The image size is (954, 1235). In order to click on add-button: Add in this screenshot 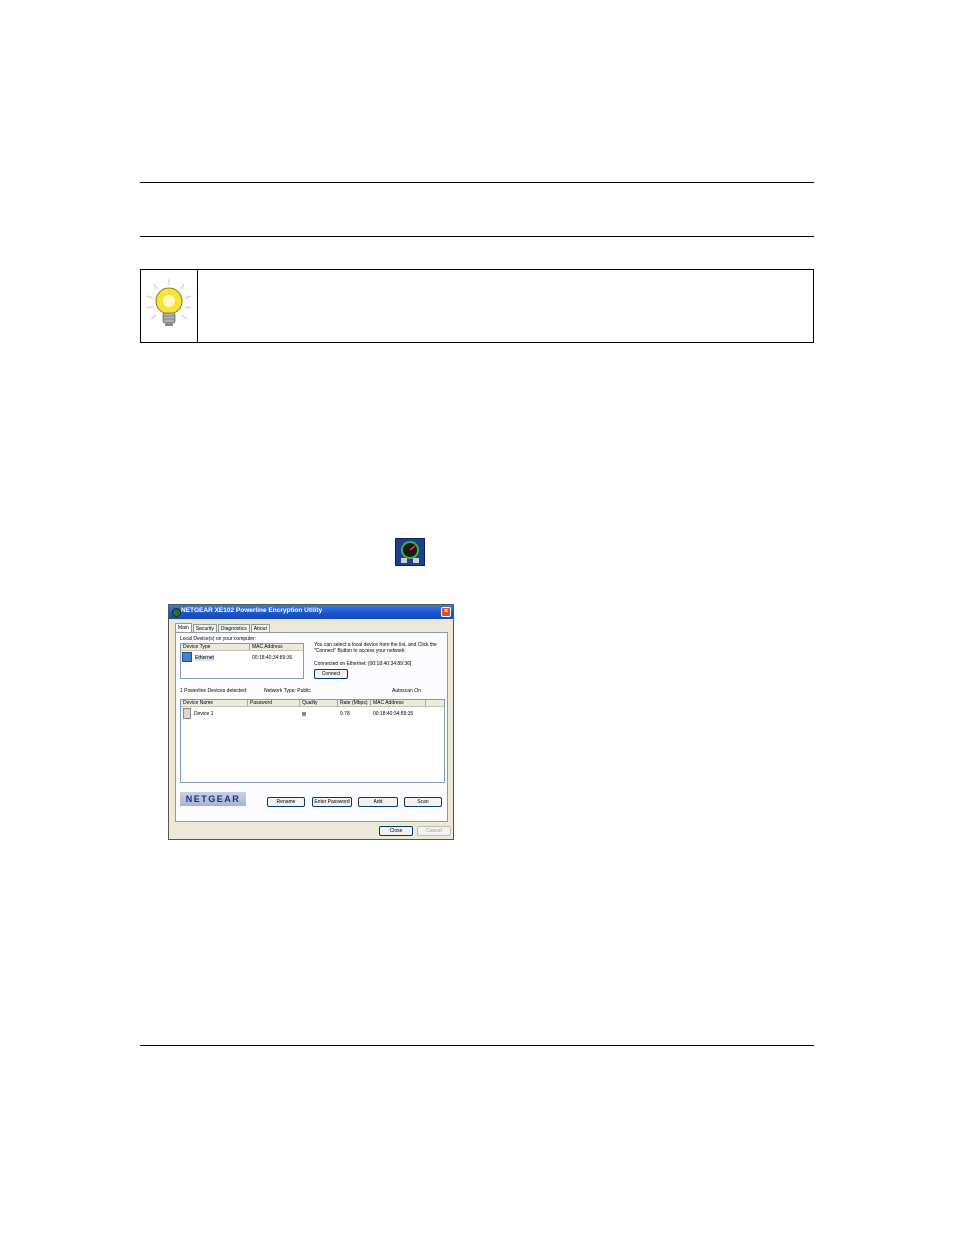, I will do `click(378, 802)`.